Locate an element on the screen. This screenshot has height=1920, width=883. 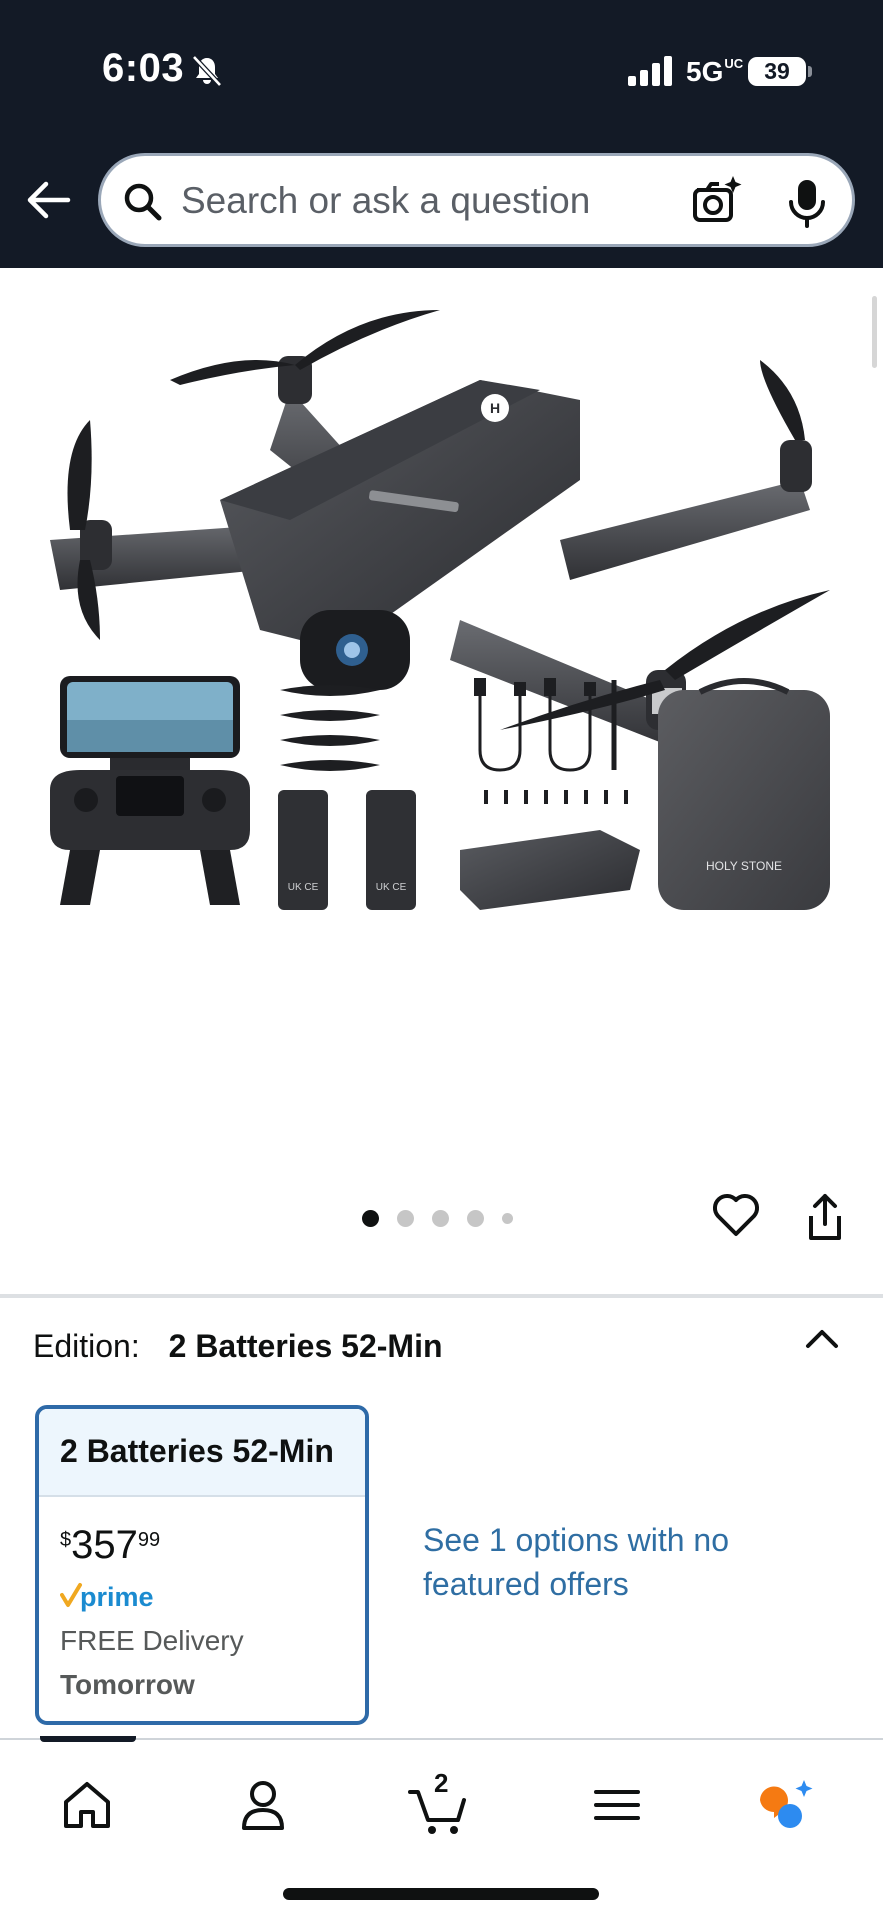
status-bar: 6:03 5GUC 39 is located at coordinates (441, 70).